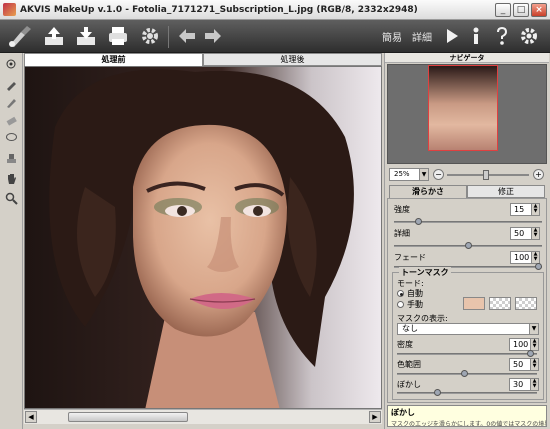 Image resolution: width=550 pixels, height=429 pixels. Describe the element at coordinates (464, 373) in the screenshot. I see `color-range-slider-handle` at that location.